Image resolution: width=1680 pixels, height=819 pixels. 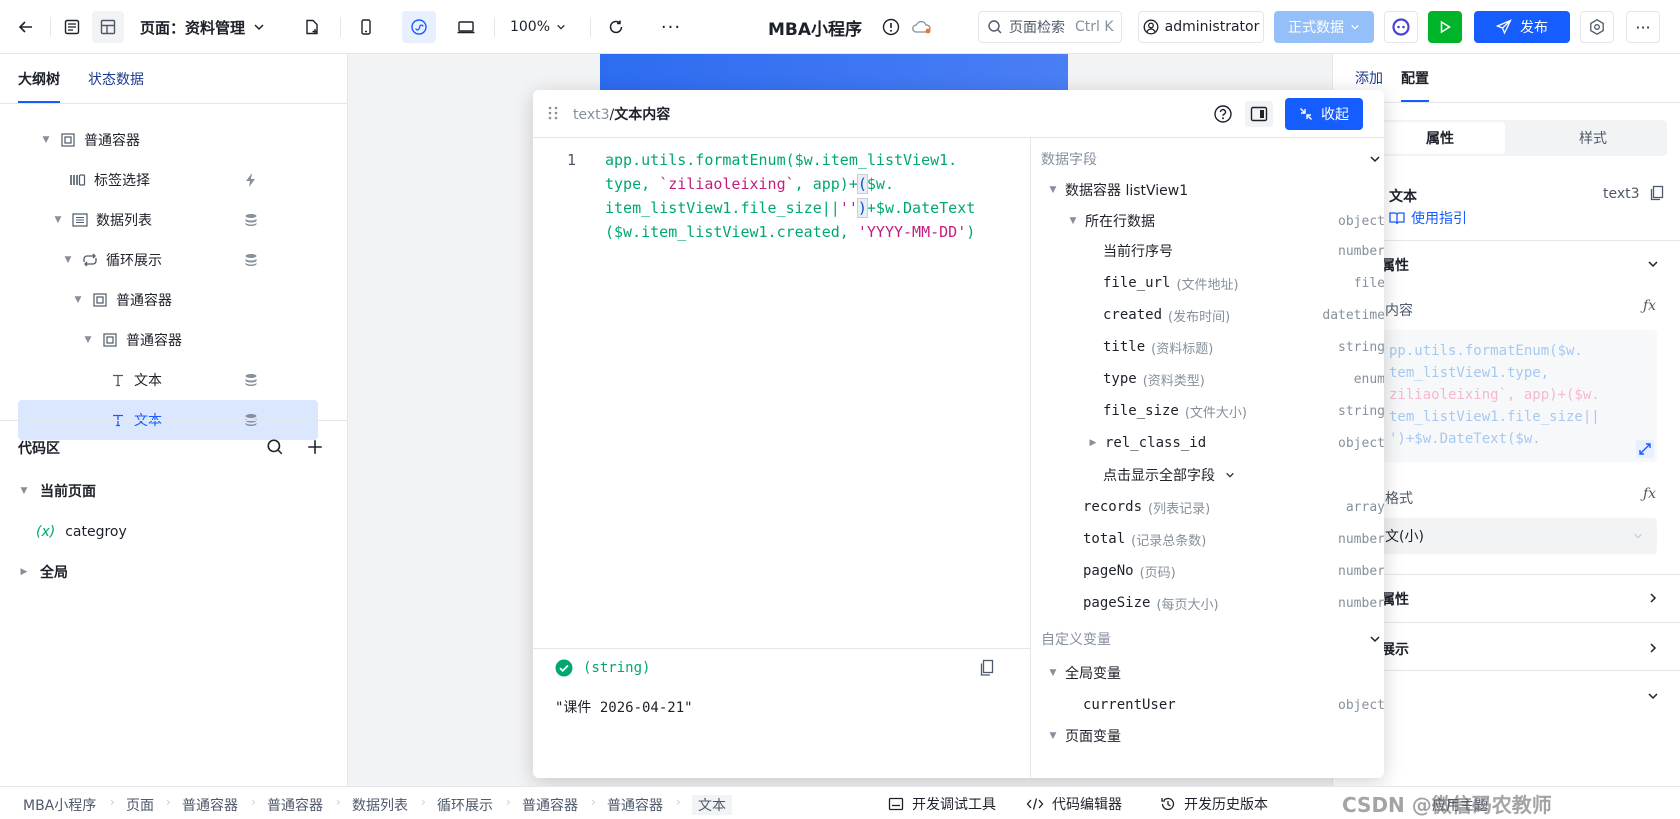 What do you see at coordinates (1215, 190) in the screenshot?
I see `container-node: ▼ 数据容器 listView1` at bounding box center [1215, 190].